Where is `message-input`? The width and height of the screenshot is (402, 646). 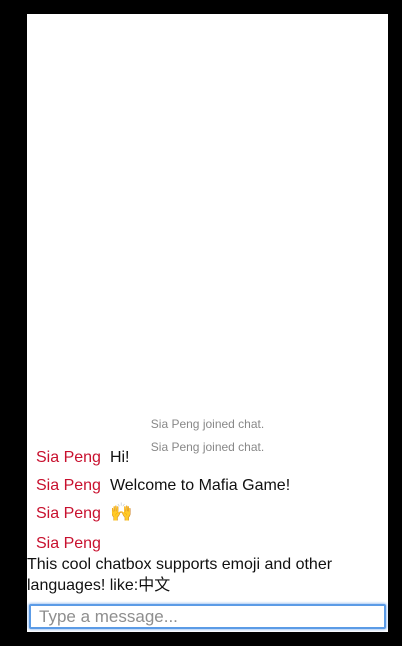
message-input is located at coordinates (207, 616).